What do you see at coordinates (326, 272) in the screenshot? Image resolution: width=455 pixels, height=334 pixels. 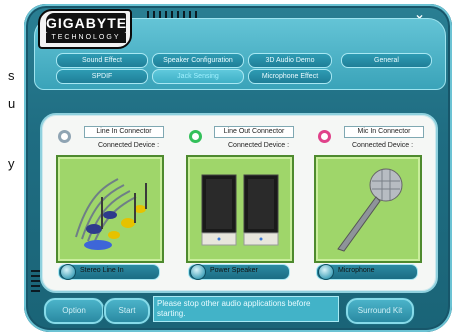 I see `mic-in-select-button` at bounding box center [326, 272].